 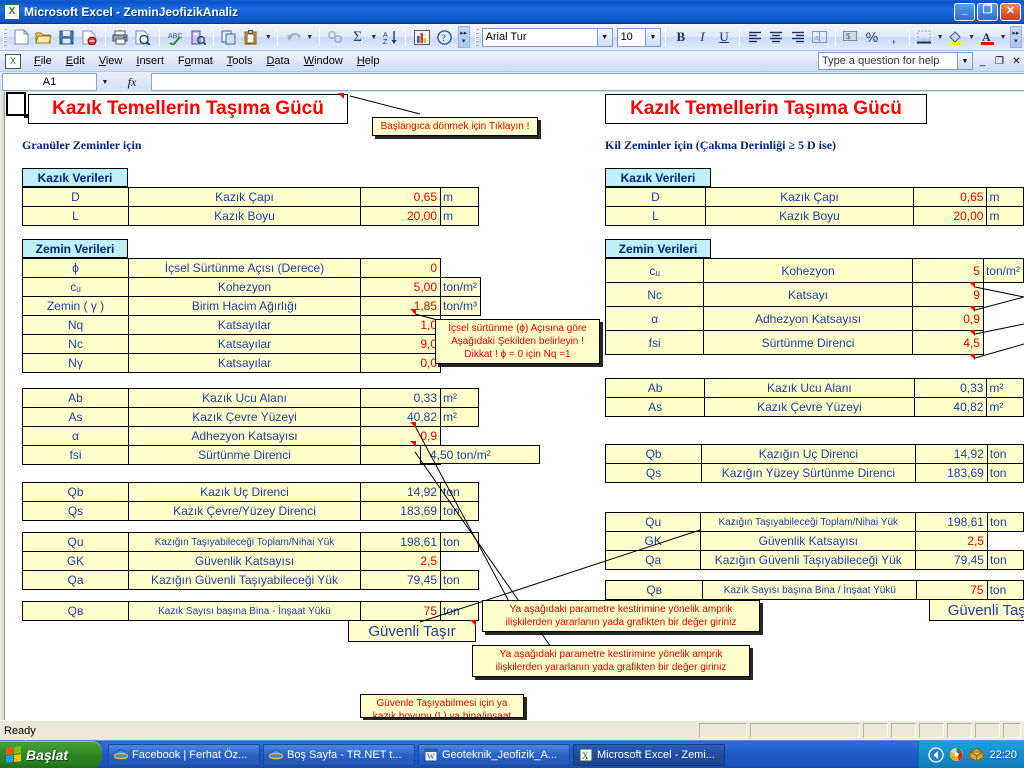 I want to click on formatting-toolbar-options-button: ▸▸ ▾, so click(x=1016, y=37).